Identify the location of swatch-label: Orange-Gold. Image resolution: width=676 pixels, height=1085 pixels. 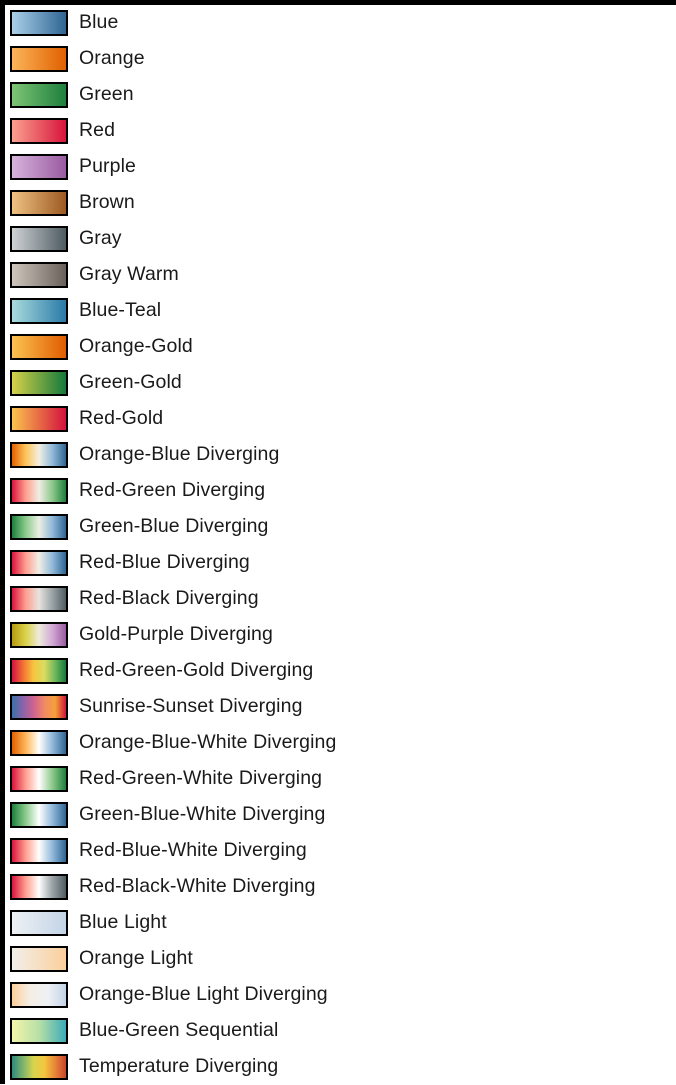
(136, 346).